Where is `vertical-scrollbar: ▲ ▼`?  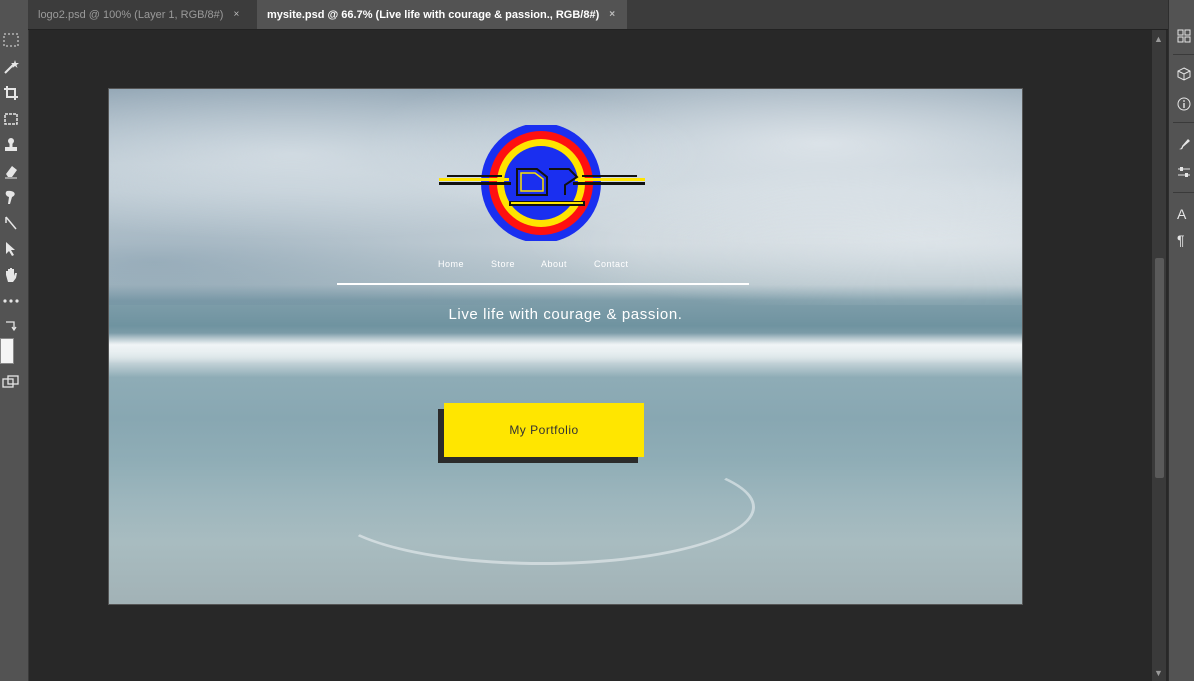
vertical-scrollbar: ▲ ▼ is located at coordinates (1159, 355).